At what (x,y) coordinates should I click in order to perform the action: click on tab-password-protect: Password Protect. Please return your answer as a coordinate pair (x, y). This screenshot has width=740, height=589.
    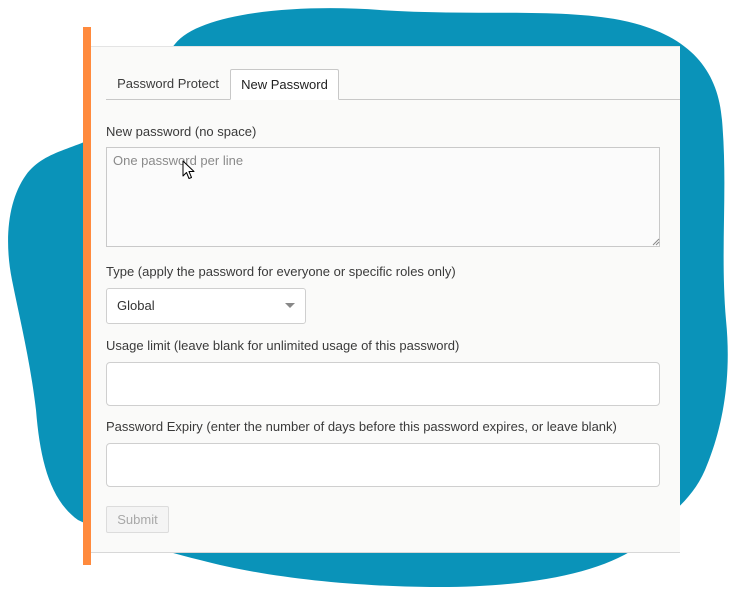
    Looking at the image, I should click on (168, 84).